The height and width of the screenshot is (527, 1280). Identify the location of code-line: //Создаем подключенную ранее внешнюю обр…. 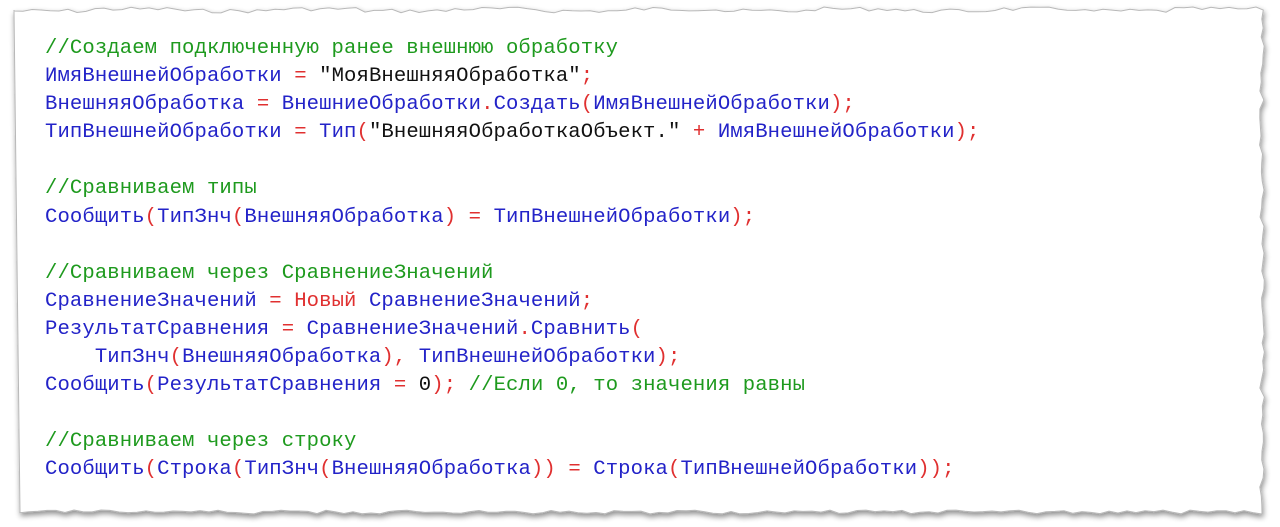
(512, 49).